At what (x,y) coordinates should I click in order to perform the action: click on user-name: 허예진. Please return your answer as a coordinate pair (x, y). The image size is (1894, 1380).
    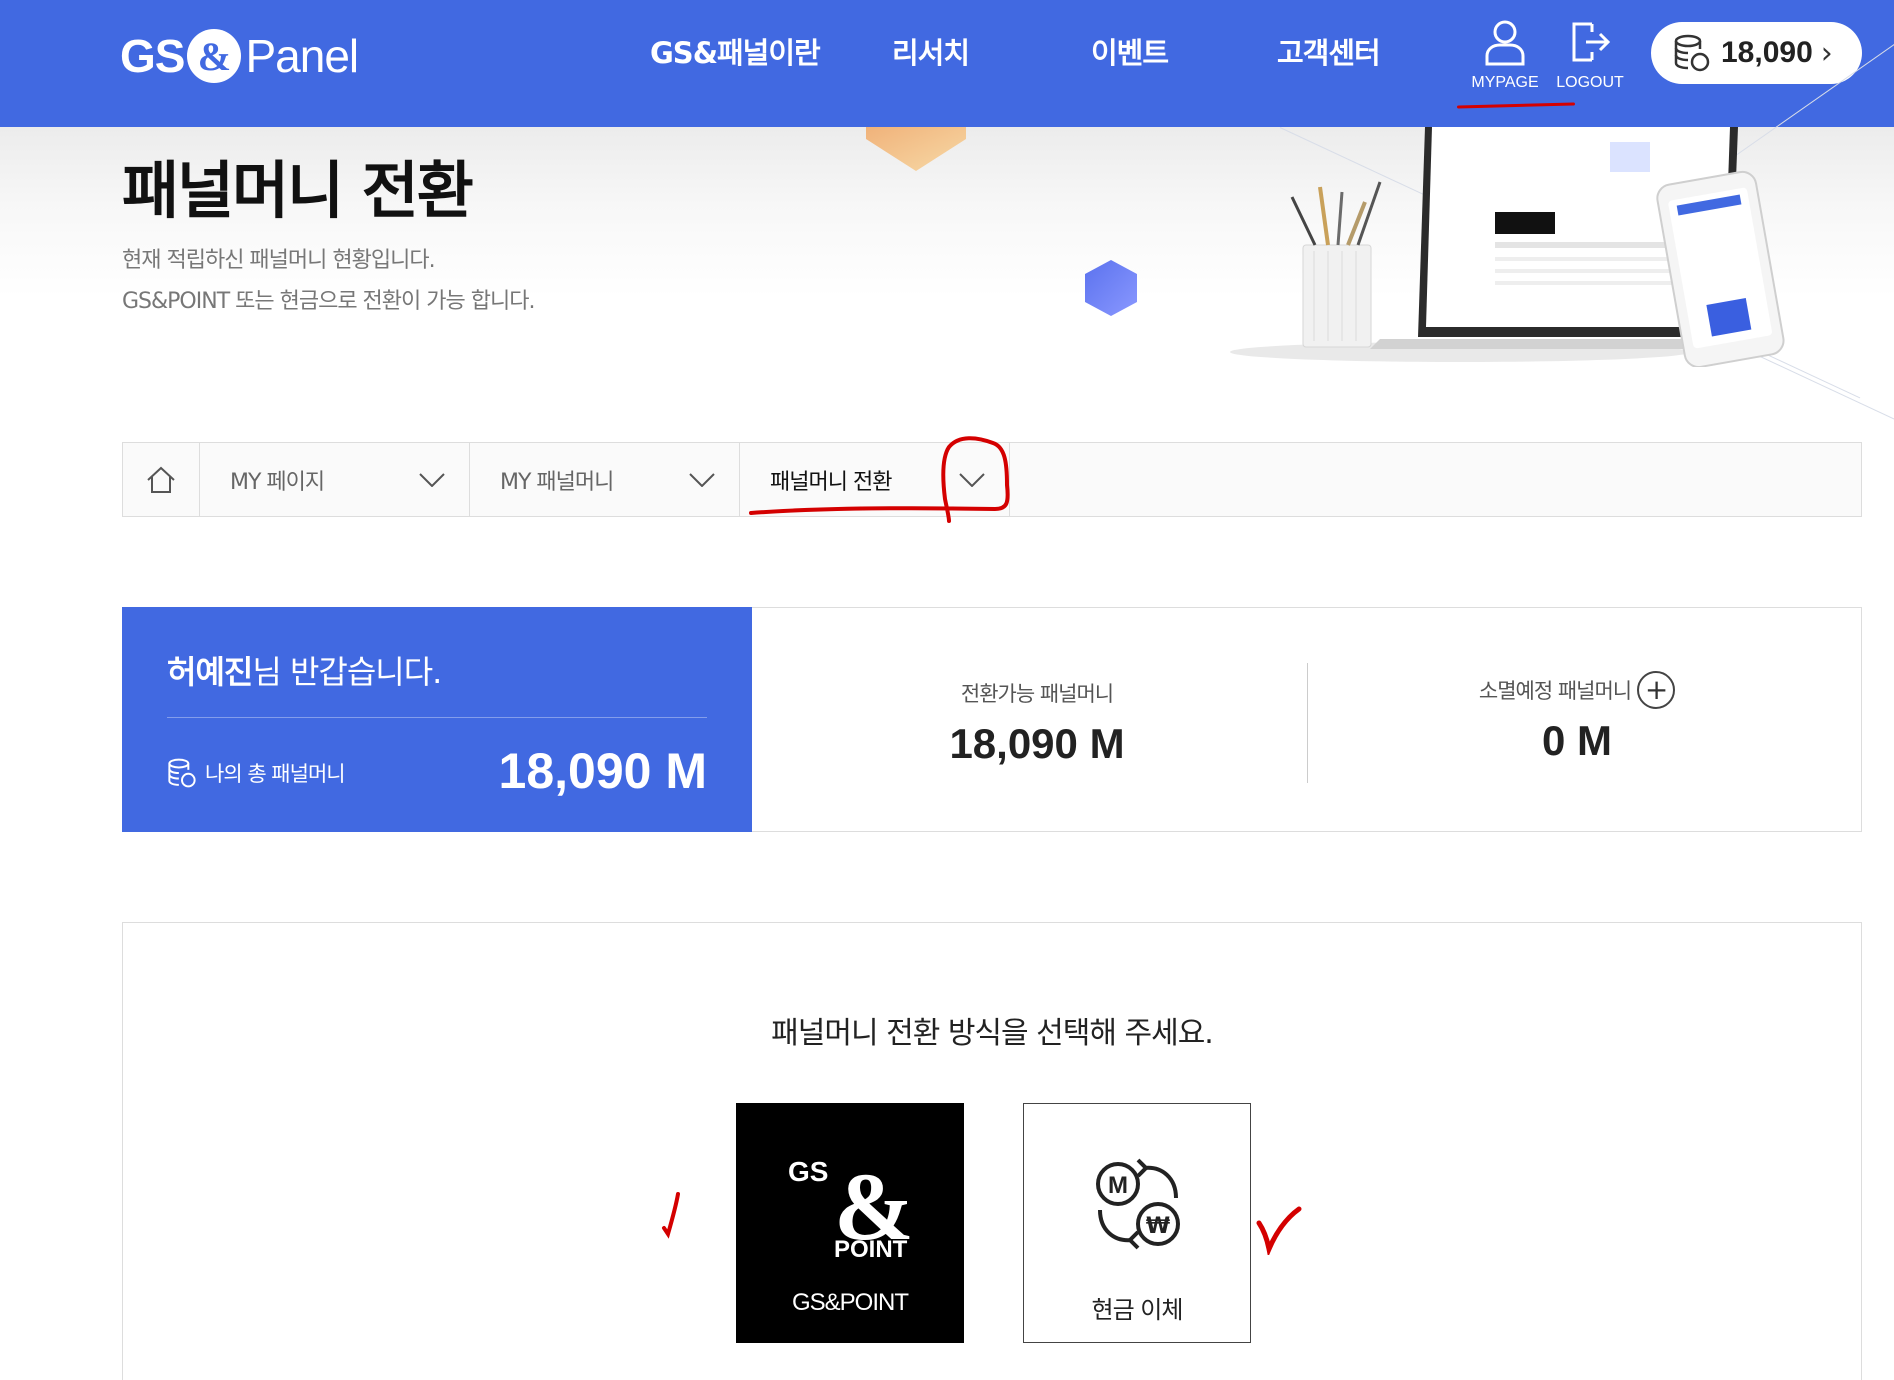
    Looking at the image, I should click on (210, 672).